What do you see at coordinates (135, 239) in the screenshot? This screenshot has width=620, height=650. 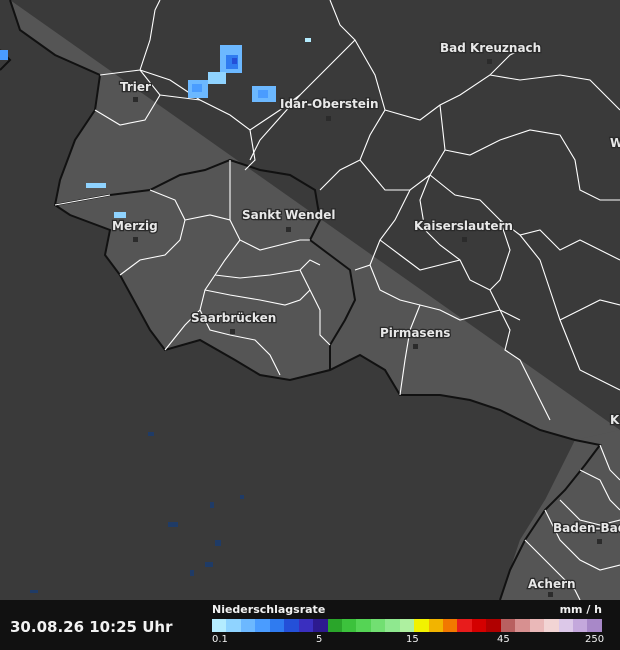 I see `city-dot-merzig` at bounding box center [135, 239].